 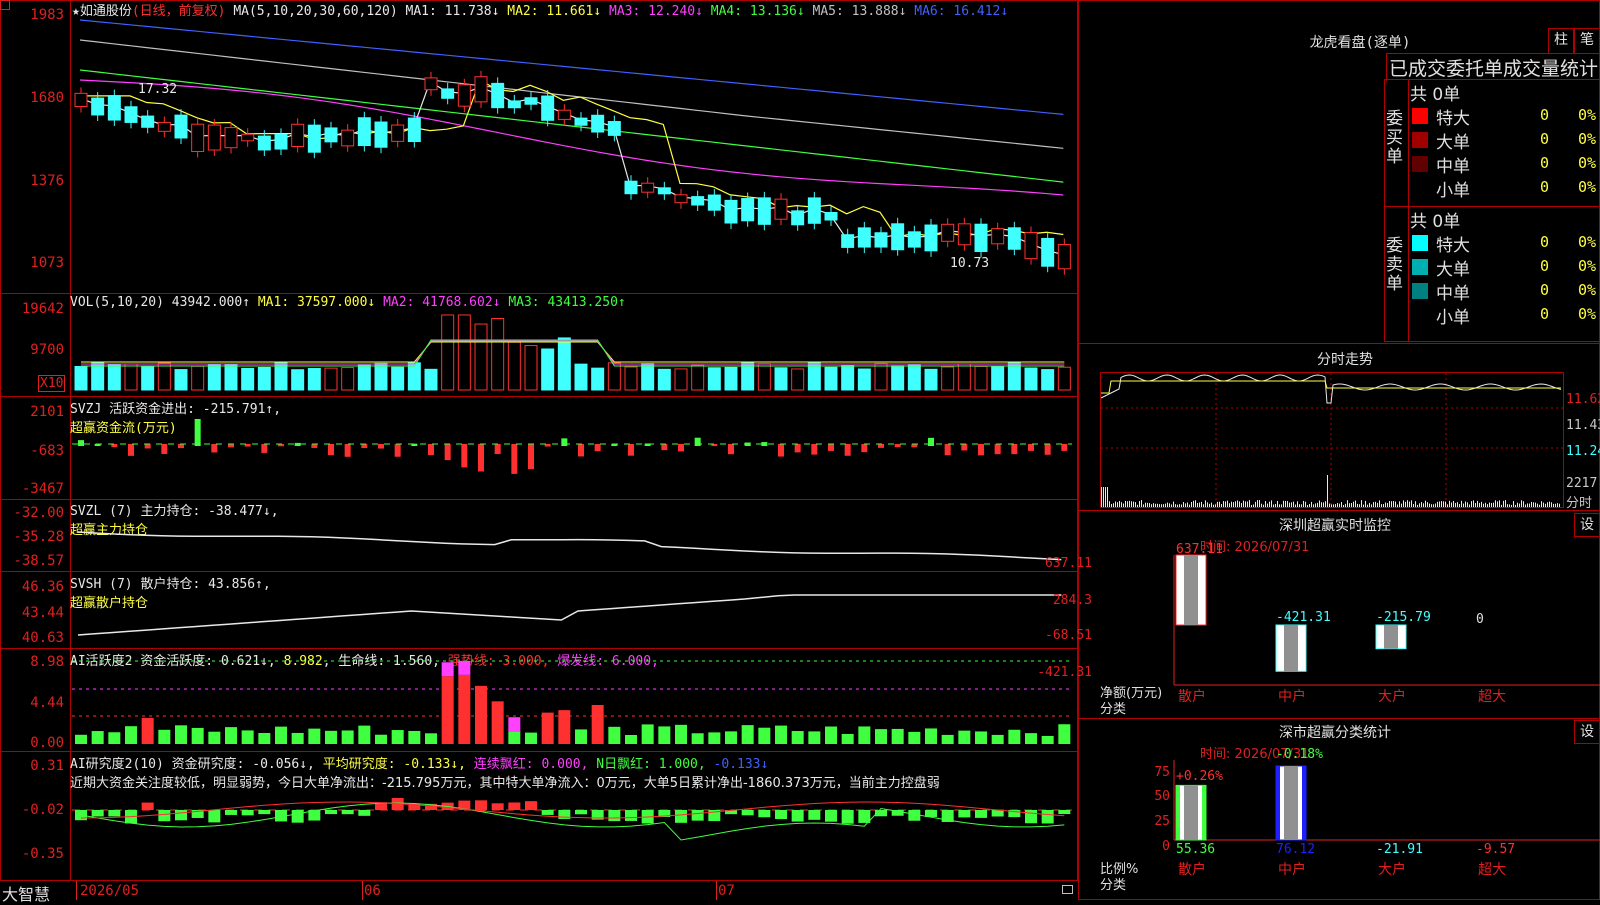 What do you see at coordinates (1561, 41) in the screenshot?
I see `bar-view-button: 柱` at bounding box center [1561, 41].